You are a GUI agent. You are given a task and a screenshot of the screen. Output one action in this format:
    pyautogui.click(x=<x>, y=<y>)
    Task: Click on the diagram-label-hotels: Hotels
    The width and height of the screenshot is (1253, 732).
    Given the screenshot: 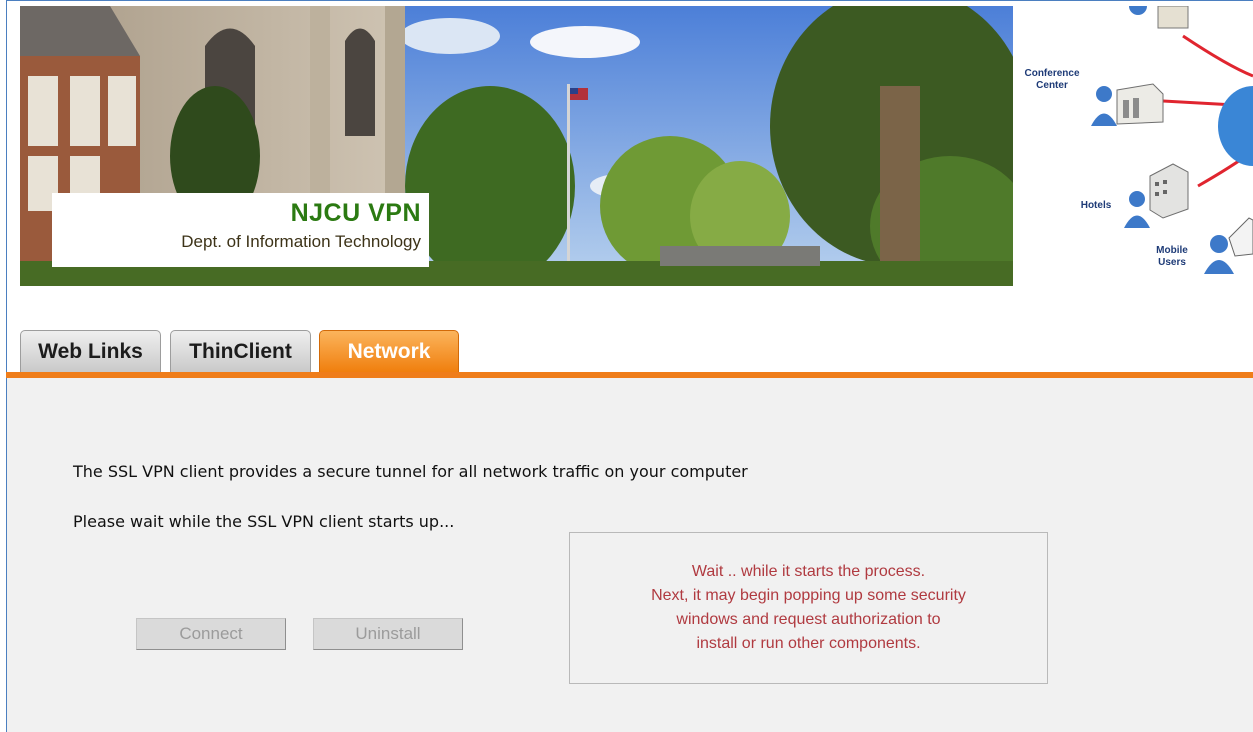 What is the action you would take?
    pyautogui.click(x=1096, y=205)
    